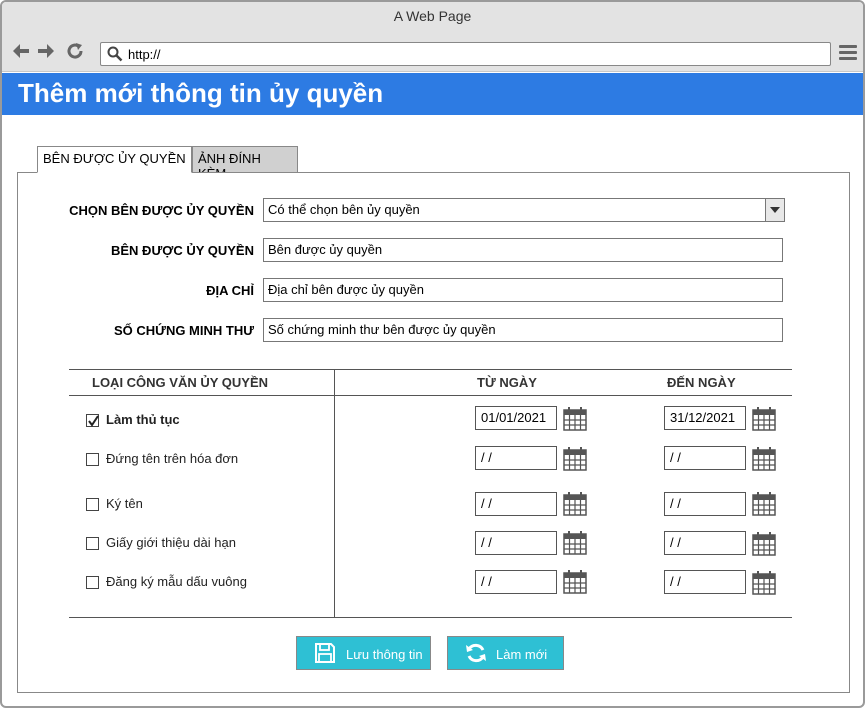 The width and height of the screenshot is (865, 708). Describe the element at coordinates (705, 458) in the screenshot. I see `to-date-input-2: / /` at that location.